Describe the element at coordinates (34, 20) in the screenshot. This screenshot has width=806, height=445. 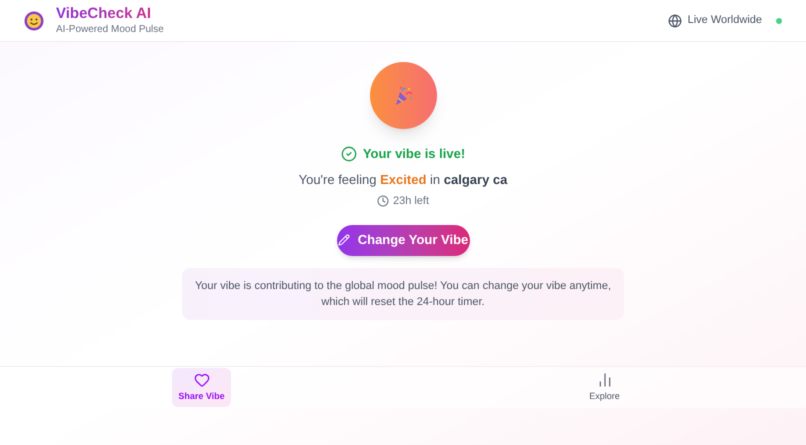
I see `smiley-logo-icon` at that location.